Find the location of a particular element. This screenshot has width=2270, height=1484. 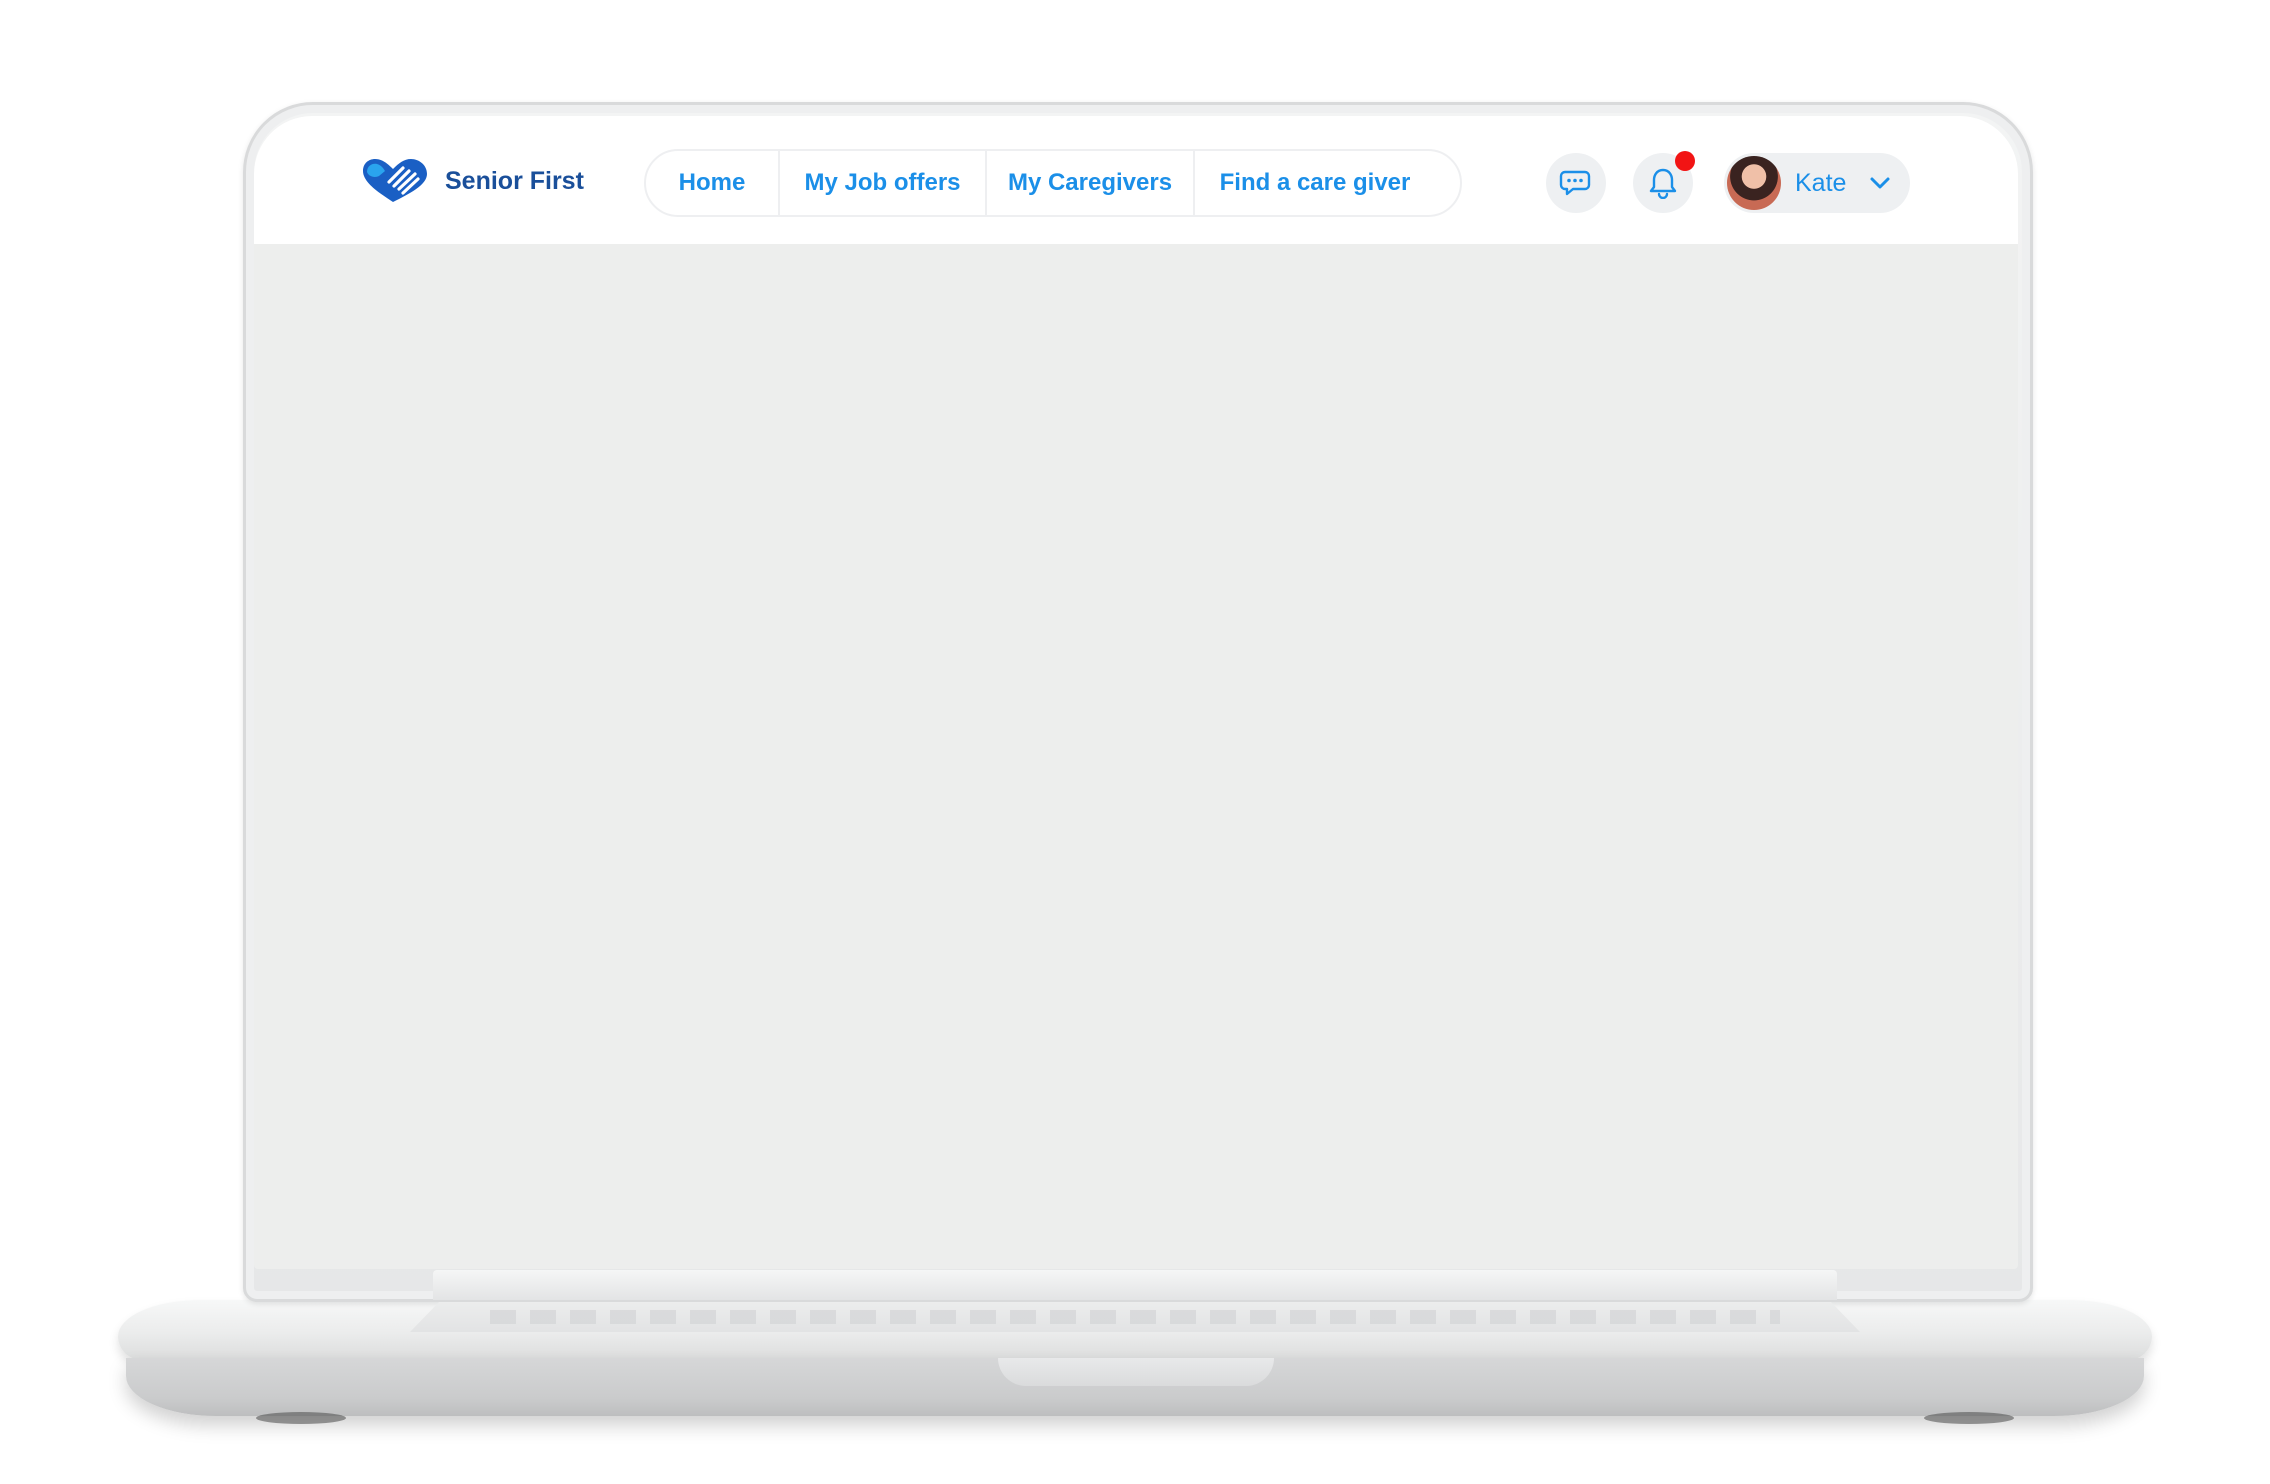

chat-bubbles-icon is located at coordinates (1575, 183).